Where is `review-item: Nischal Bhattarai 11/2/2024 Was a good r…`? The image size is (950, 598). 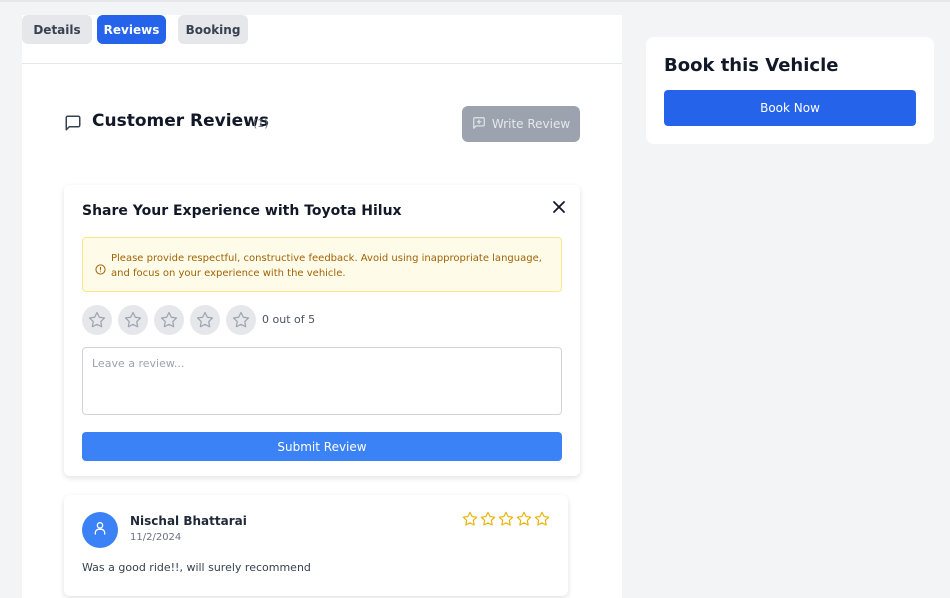
review-item: Nischal Bhattarai 11/2/2024 Was a good r… is located at coordinates (316, 545).